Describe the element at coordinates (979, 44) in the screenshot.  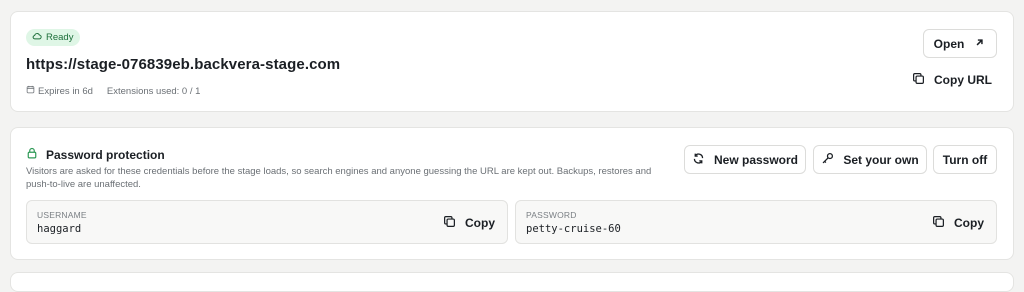
I see `external-link-icon` at that location.